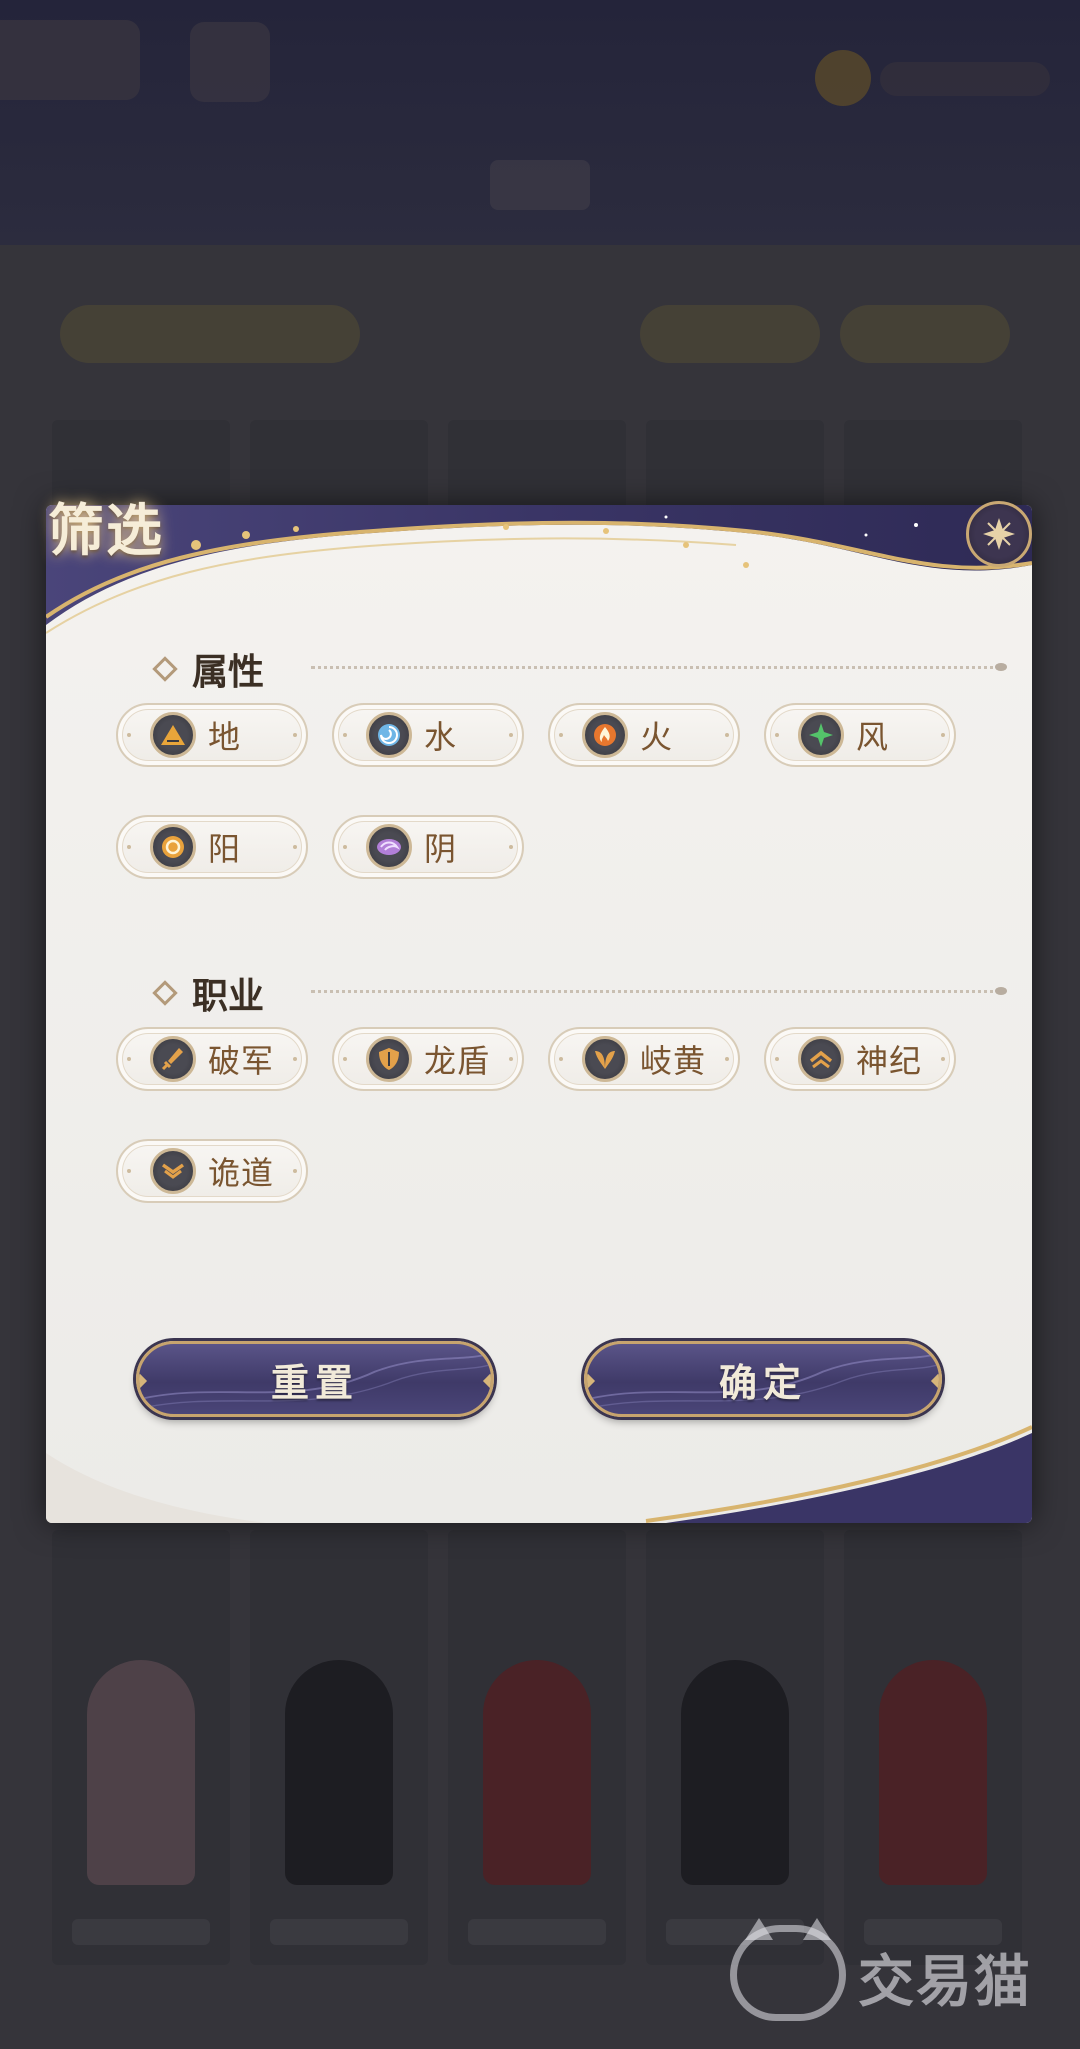 This screenshot has height=2049, width=1080. I want to click on filter-chip-label: 岐黄, so click(673, 1061).